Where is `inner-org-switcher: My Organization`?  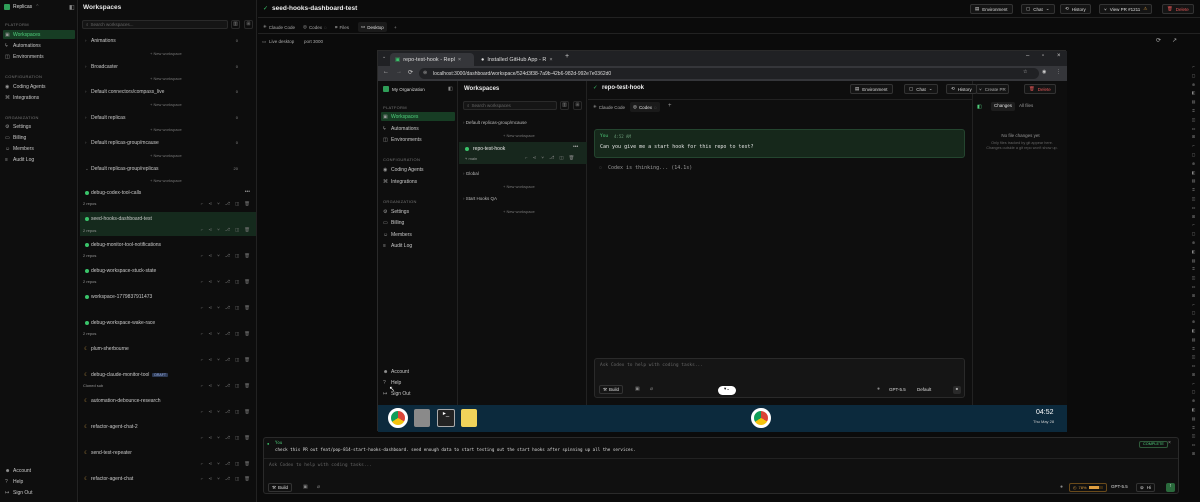 inner-org-switcher: My Organization is located at coordinates (404, 89).